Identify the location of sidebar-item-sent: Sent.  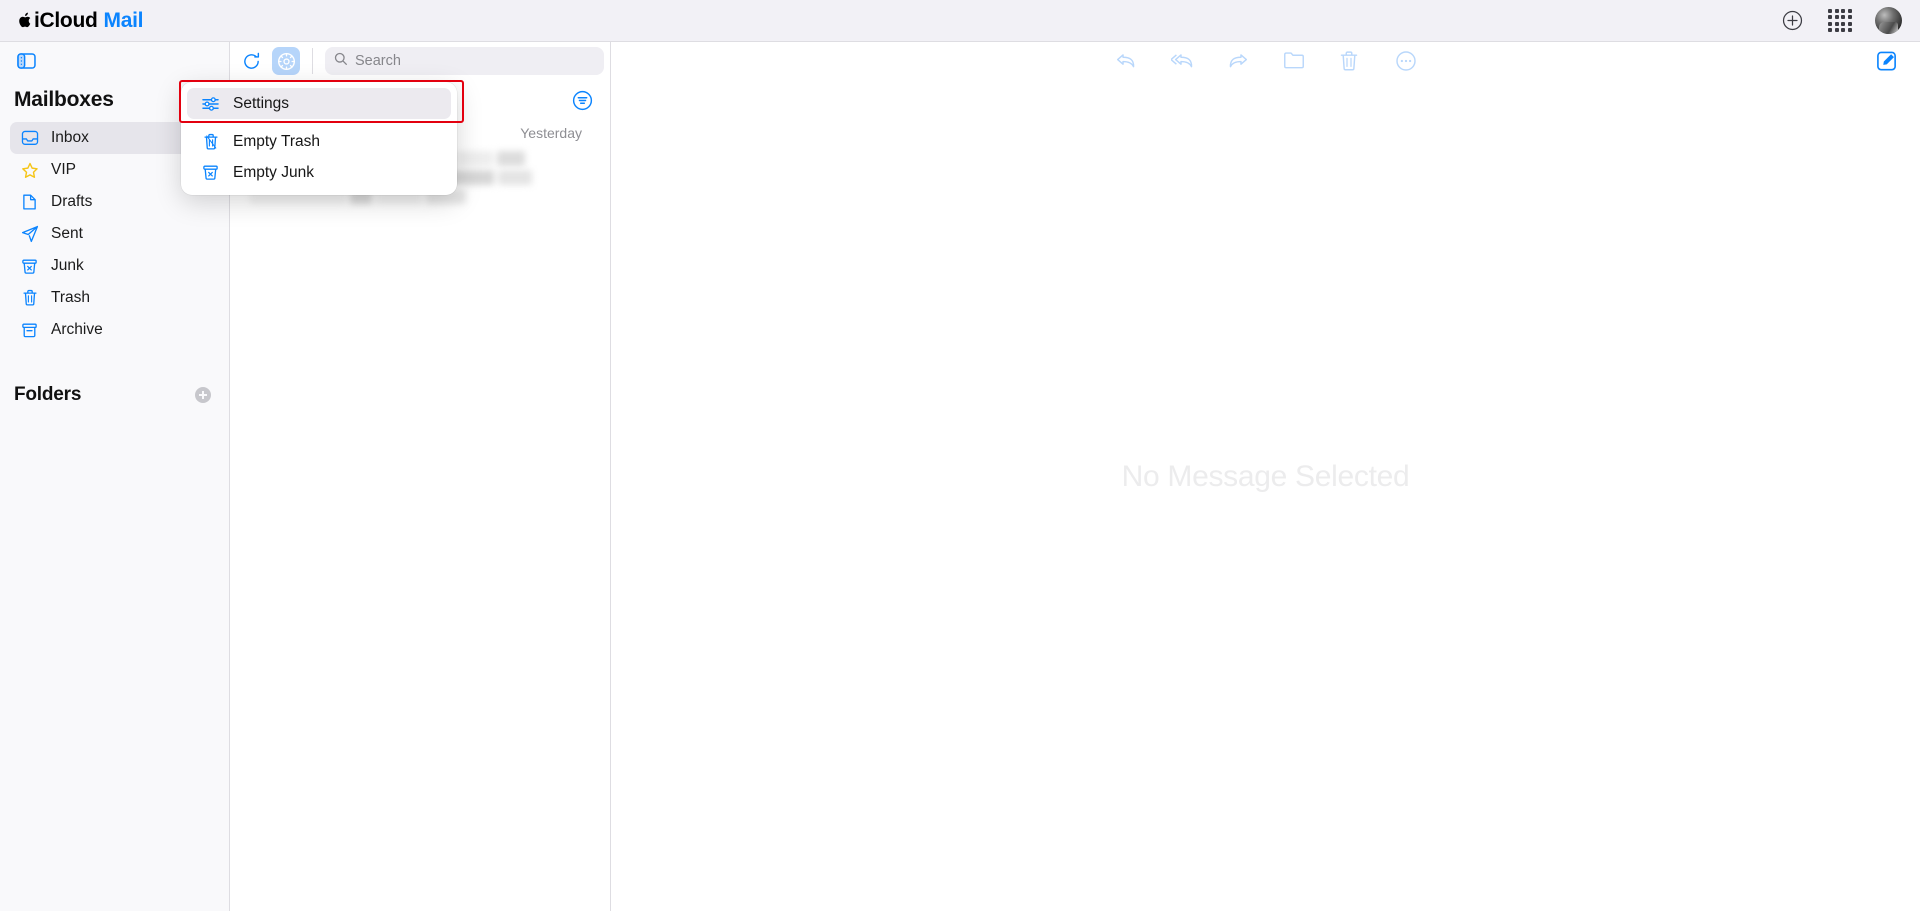
(114, 234).